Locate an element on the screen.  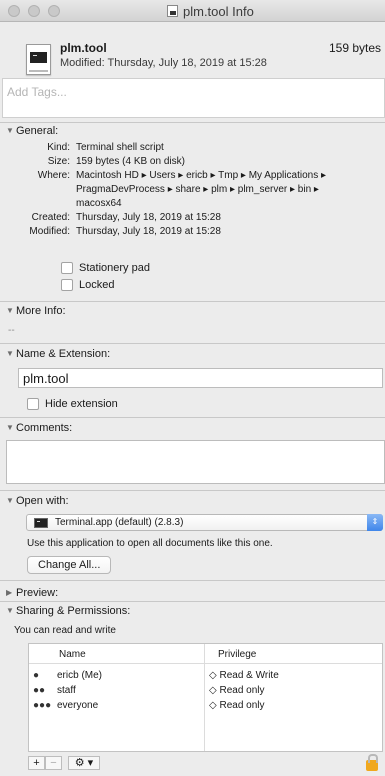
chevron-updown-icon: ⇕ is located at coordinates (375, 522).